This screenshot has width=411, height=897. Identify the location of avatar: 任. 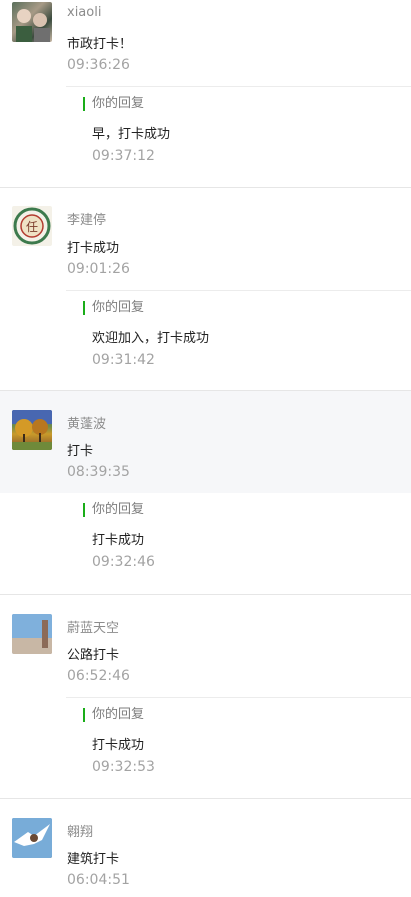
(32, 226).